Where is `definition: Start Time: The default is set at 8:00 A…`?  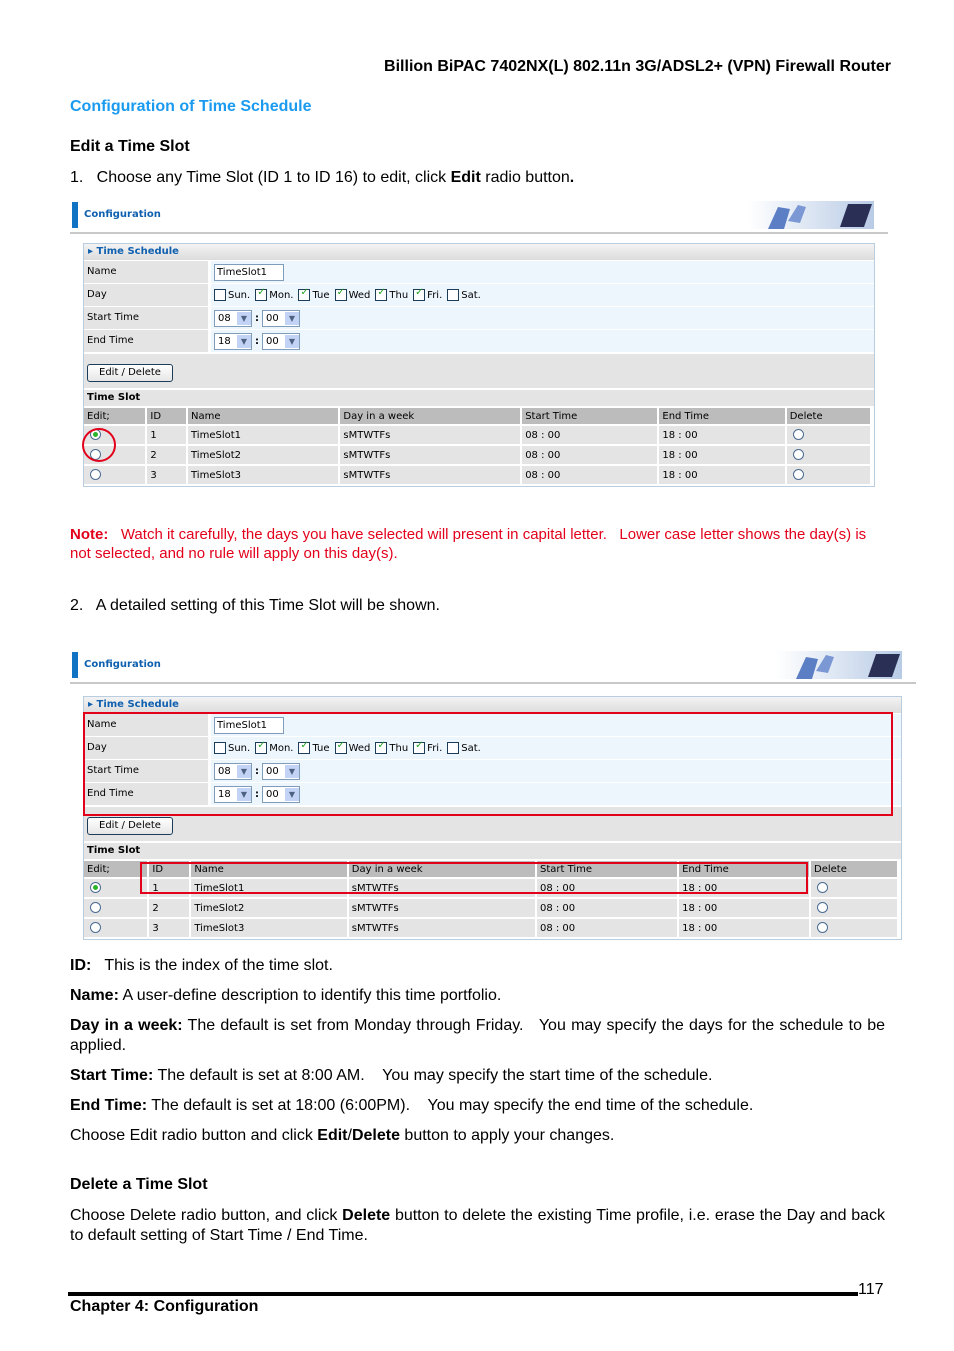
definition: Start Time: The default is set at 8:00 A… is located at coordinates (477, 1076).